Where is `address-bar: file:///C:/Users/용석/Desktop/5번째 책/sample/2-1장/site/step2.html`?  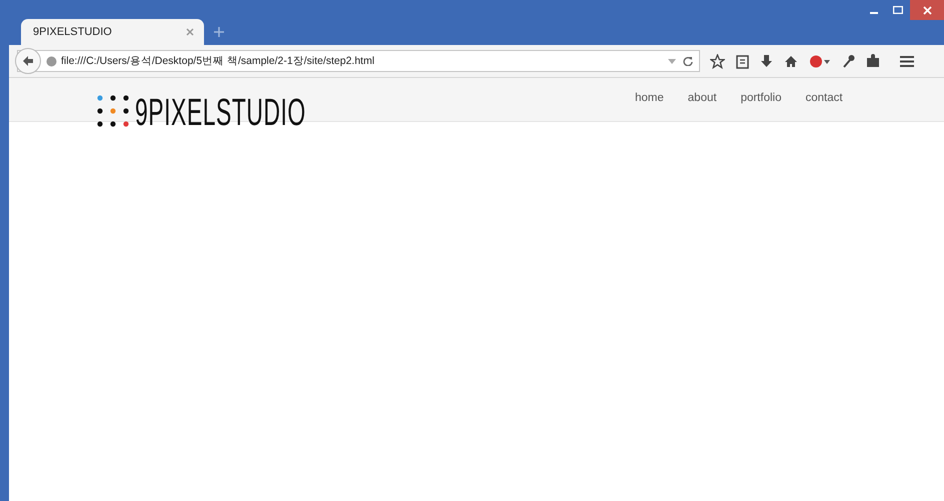 address-bar: file:///C:/Users/용석/Desktop/5번째 책/sample/2-1장/site/step2.html is located at coordinates (358, 61).